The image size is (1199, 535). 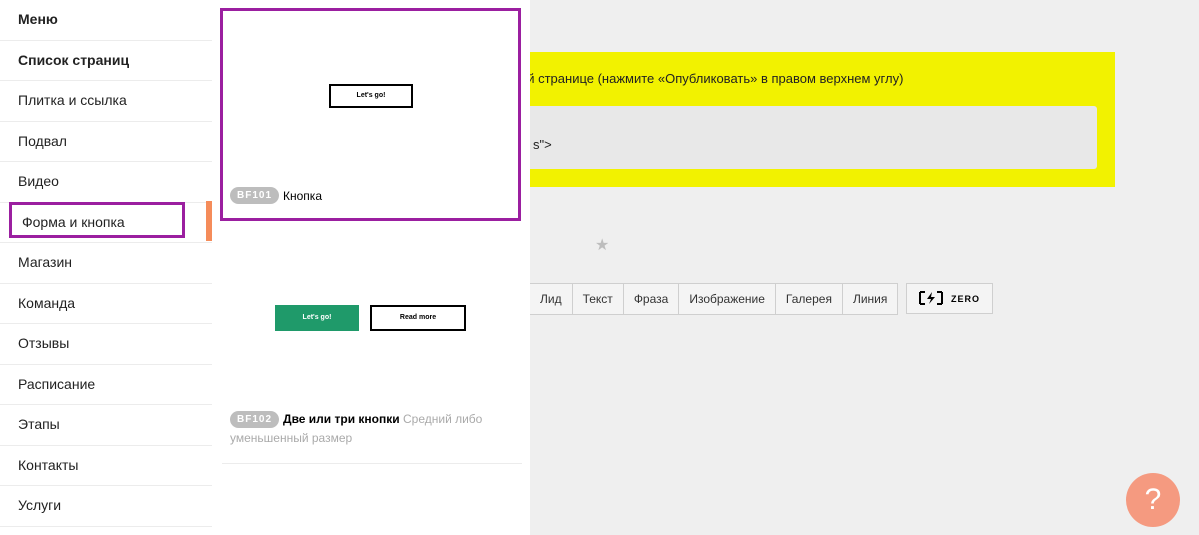 What do you see at coordinates (798, 137) in the screenshot?
I see `embed-code-box` at bounding box center [798, 137].